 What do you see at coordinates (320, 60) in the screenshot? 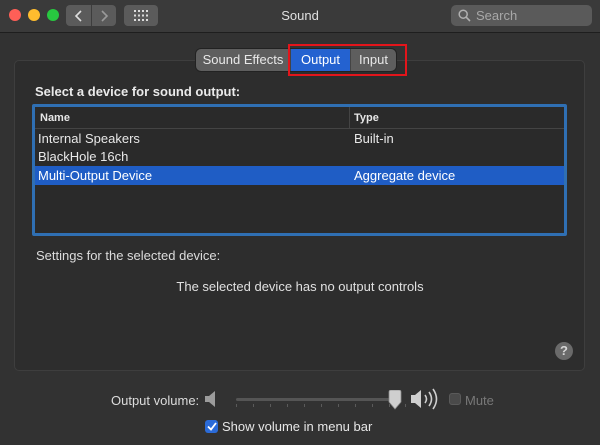
I see `tab-output: Output` at bounding box center [320, 60].